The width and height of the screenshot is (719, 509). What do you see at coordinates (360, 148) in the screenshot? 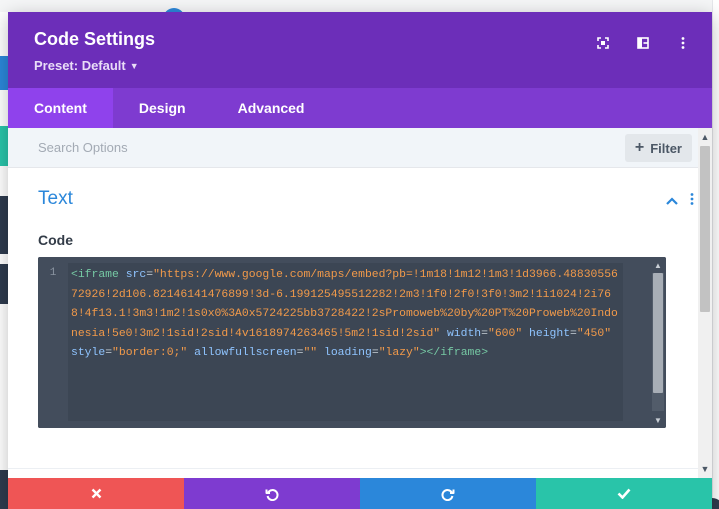
I see `search-row: + Filter` at bounding box center [360, 148].